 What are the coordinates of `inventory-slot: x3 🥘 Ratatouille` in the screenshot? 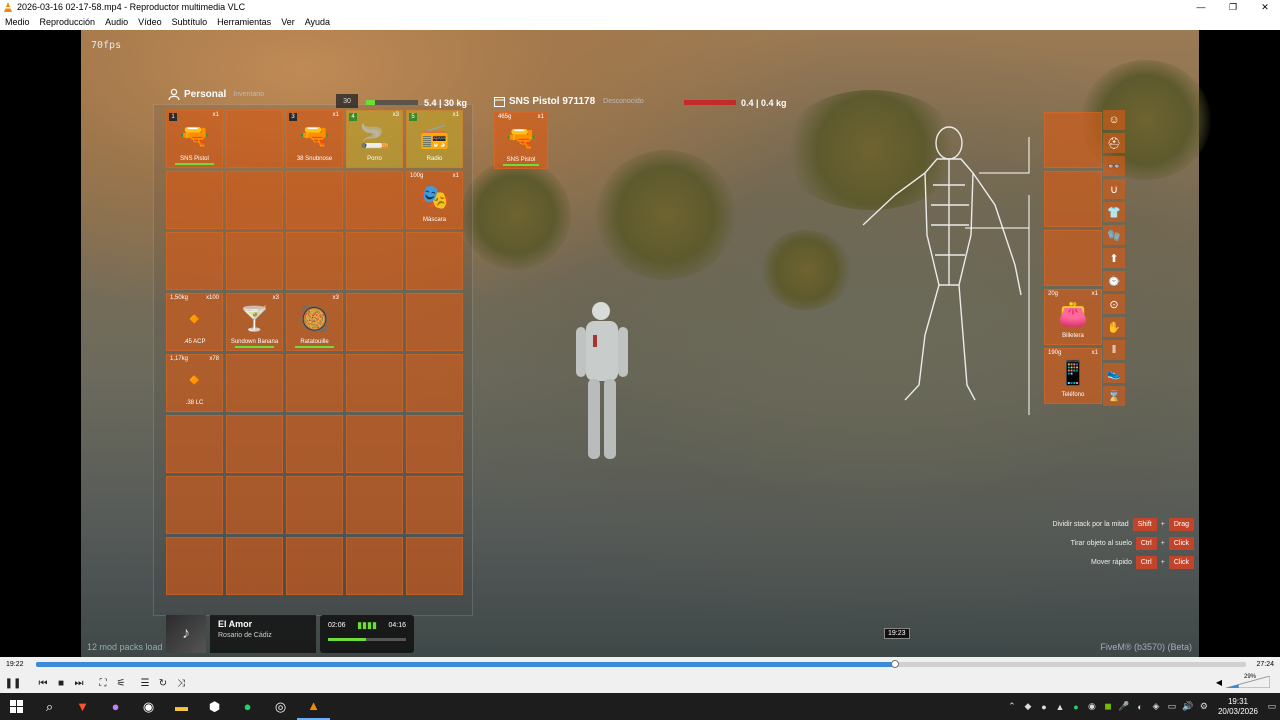 It's located at (314, 322).